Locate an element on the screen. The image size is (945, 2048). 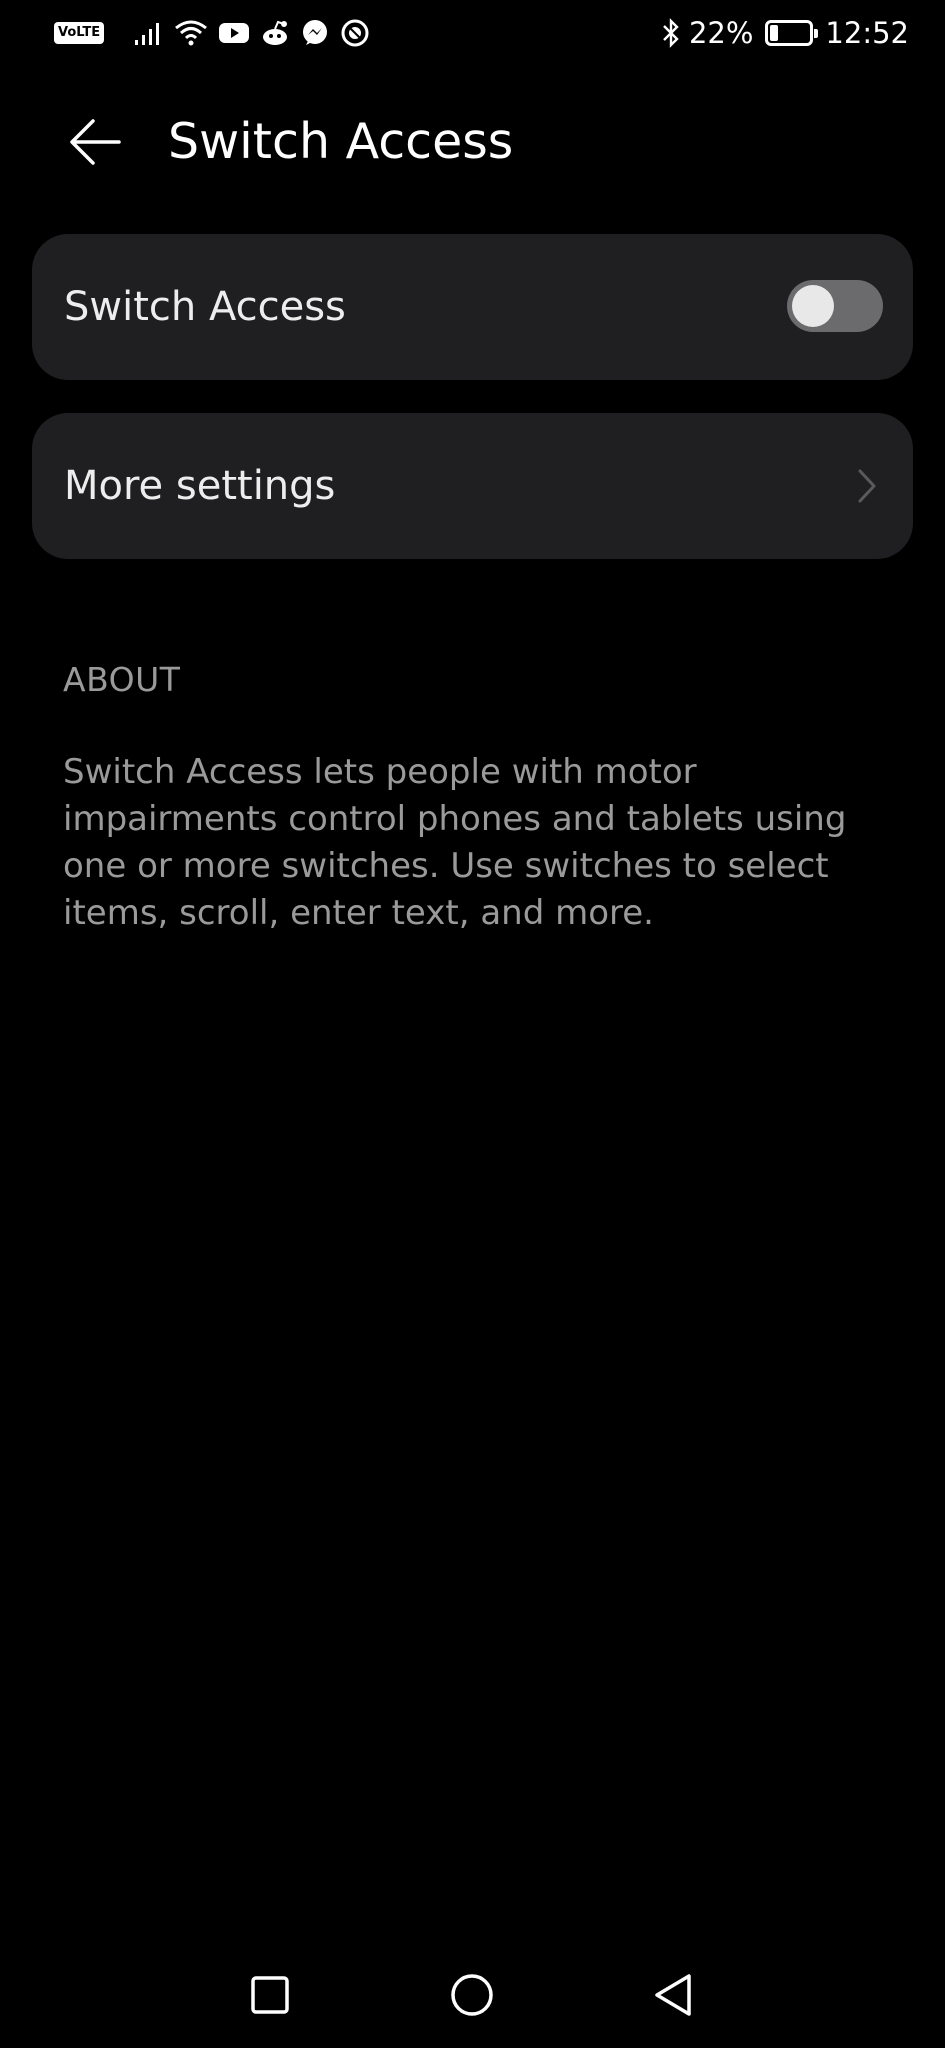
home-icon is located at coordinates (472, 1995).